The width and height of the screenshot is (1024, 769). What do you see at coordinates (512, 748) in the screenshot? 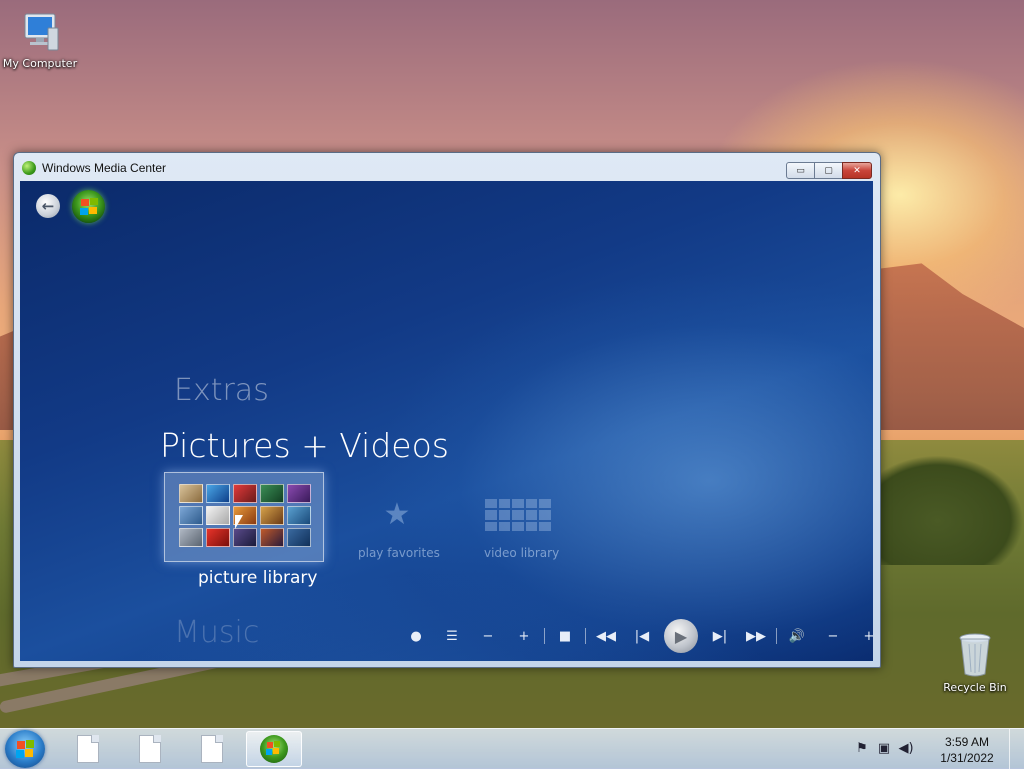
I see `taskbar: ⚑ ▣ ◀) 3:59 AM 1/31/2022` at bounding box center [512, 748].